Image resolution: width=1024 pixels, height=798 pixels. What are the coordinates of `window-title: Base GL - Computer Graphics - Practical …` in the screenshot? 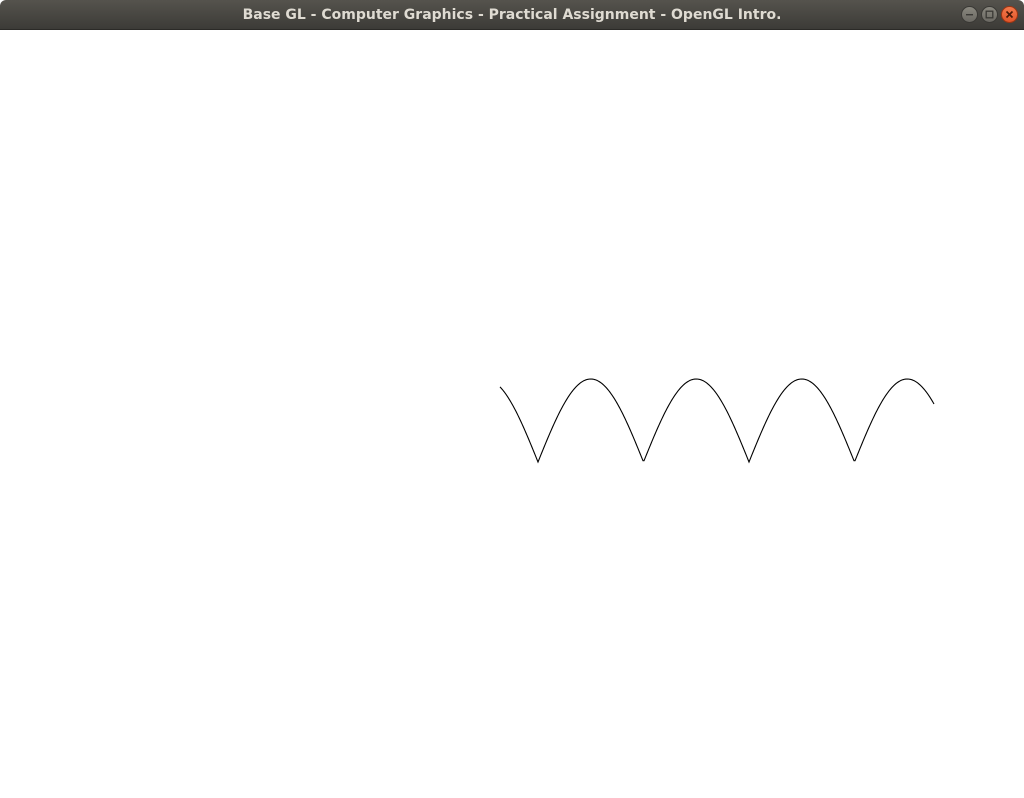 It's located at (512, 15).